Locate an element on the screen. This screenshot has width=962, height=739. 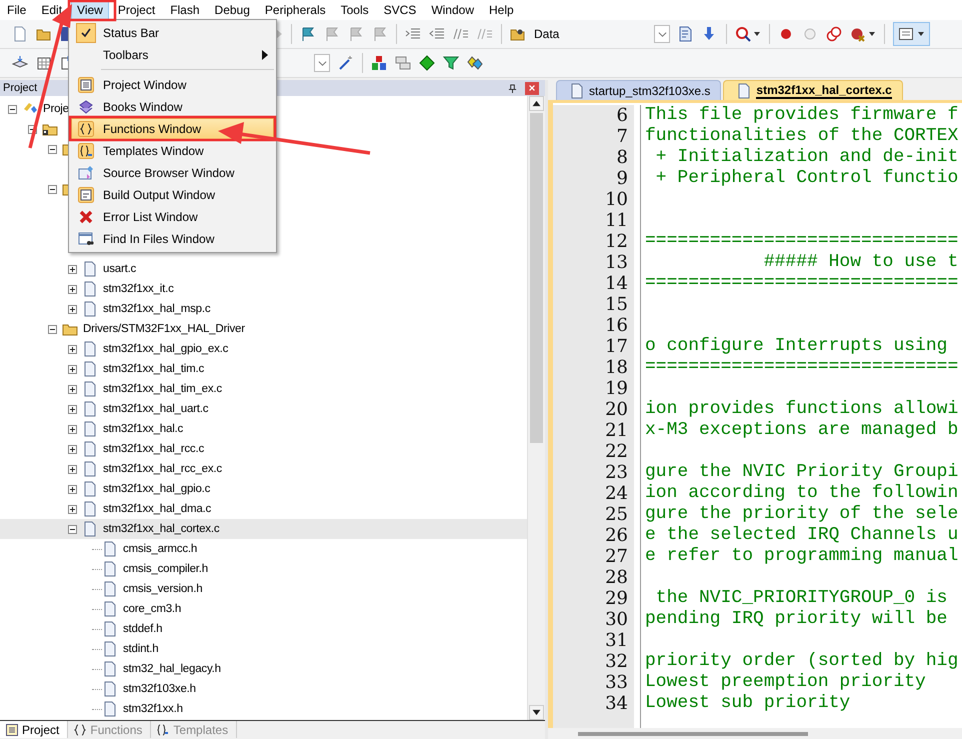
line-number: 21 is located at coordinates (616, 430).